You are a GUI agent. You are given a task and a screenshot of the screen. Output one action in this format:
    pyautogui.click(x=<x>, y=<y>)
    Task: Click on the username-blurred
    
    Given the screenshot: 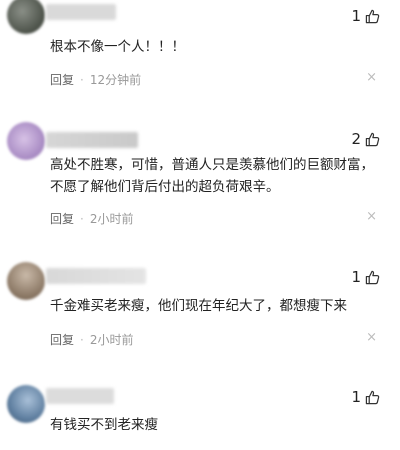 What is the action you would take?
    pyautogui.click(x=80, y=396)
    